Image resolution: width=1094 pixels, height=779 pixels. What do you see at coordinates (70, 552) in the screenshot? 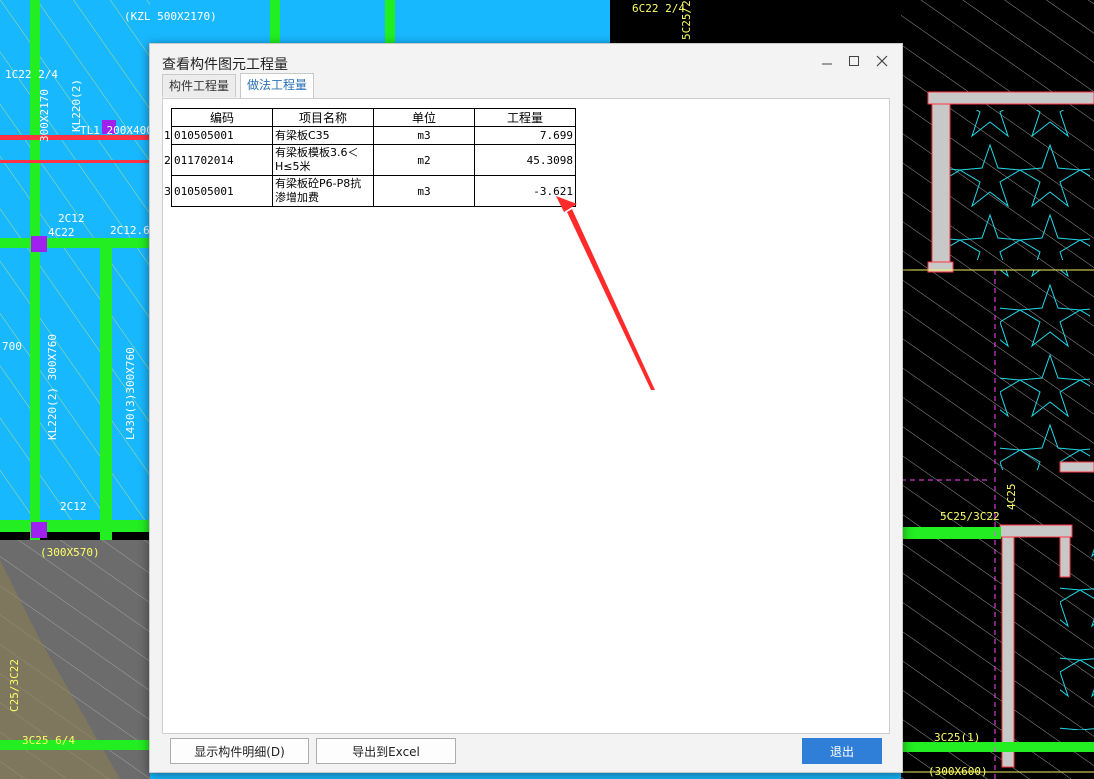
I see `cad-label: (300X570)` at bounding box center [70, 552].